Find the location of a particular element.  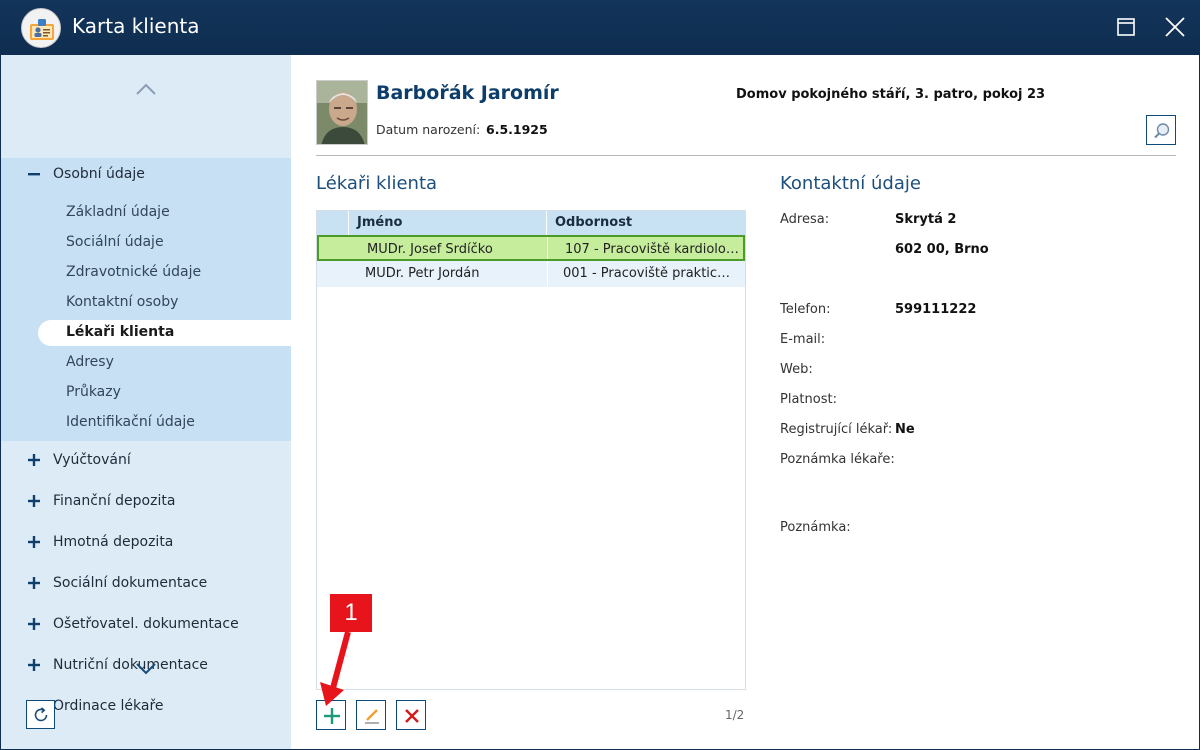

magnifier-icon is located at coordinates (1162, 131).